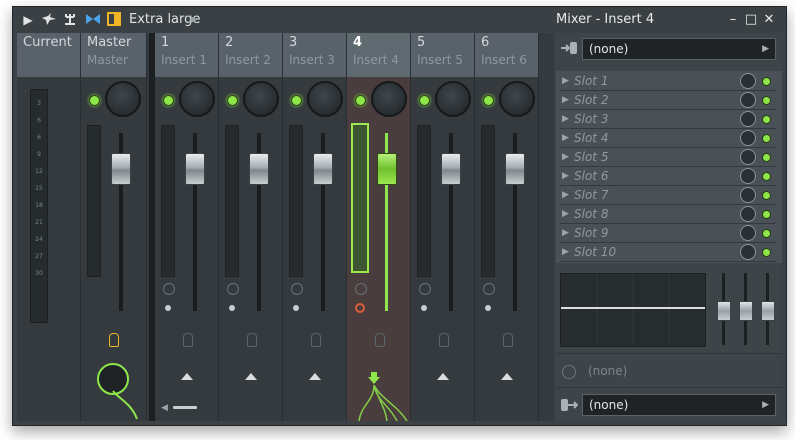  What do you see at coordinates (668, 157) in the screenshot?
I see `effect-slot: ▶ Slot 5` at bounding box center [668, 157].